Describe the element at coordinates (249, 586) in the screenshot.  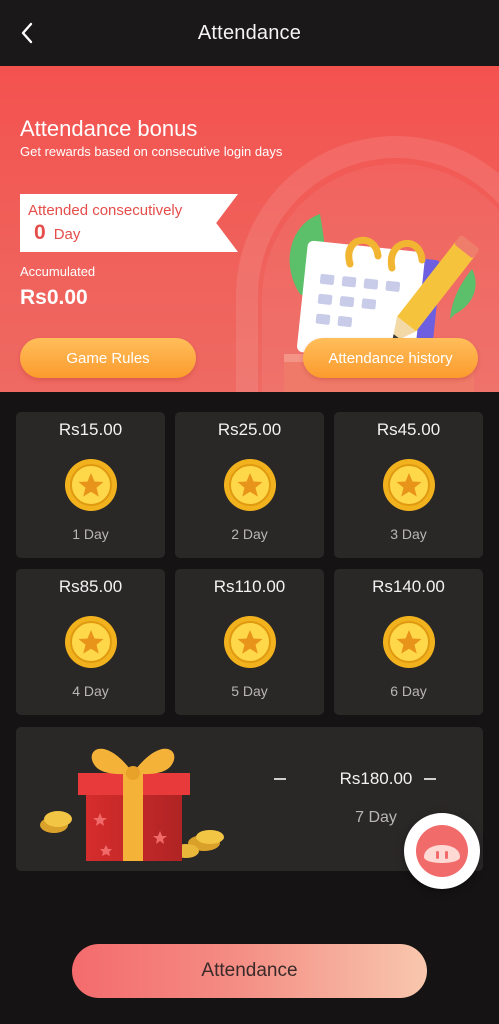
I see `reward-amount: Rs110.00` at that location.